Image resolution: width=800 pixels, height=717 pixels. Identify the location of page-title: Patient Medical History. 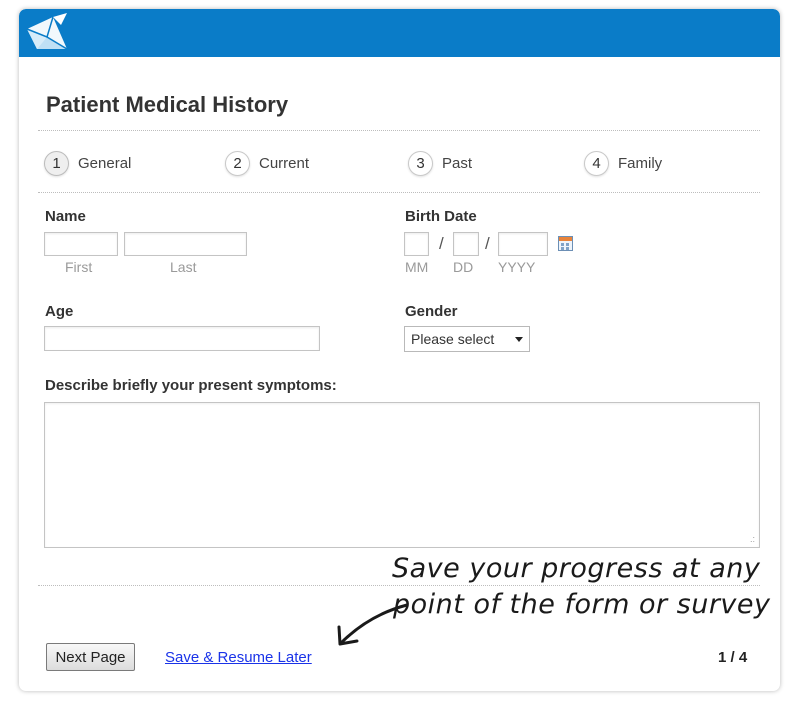
(167, 104).